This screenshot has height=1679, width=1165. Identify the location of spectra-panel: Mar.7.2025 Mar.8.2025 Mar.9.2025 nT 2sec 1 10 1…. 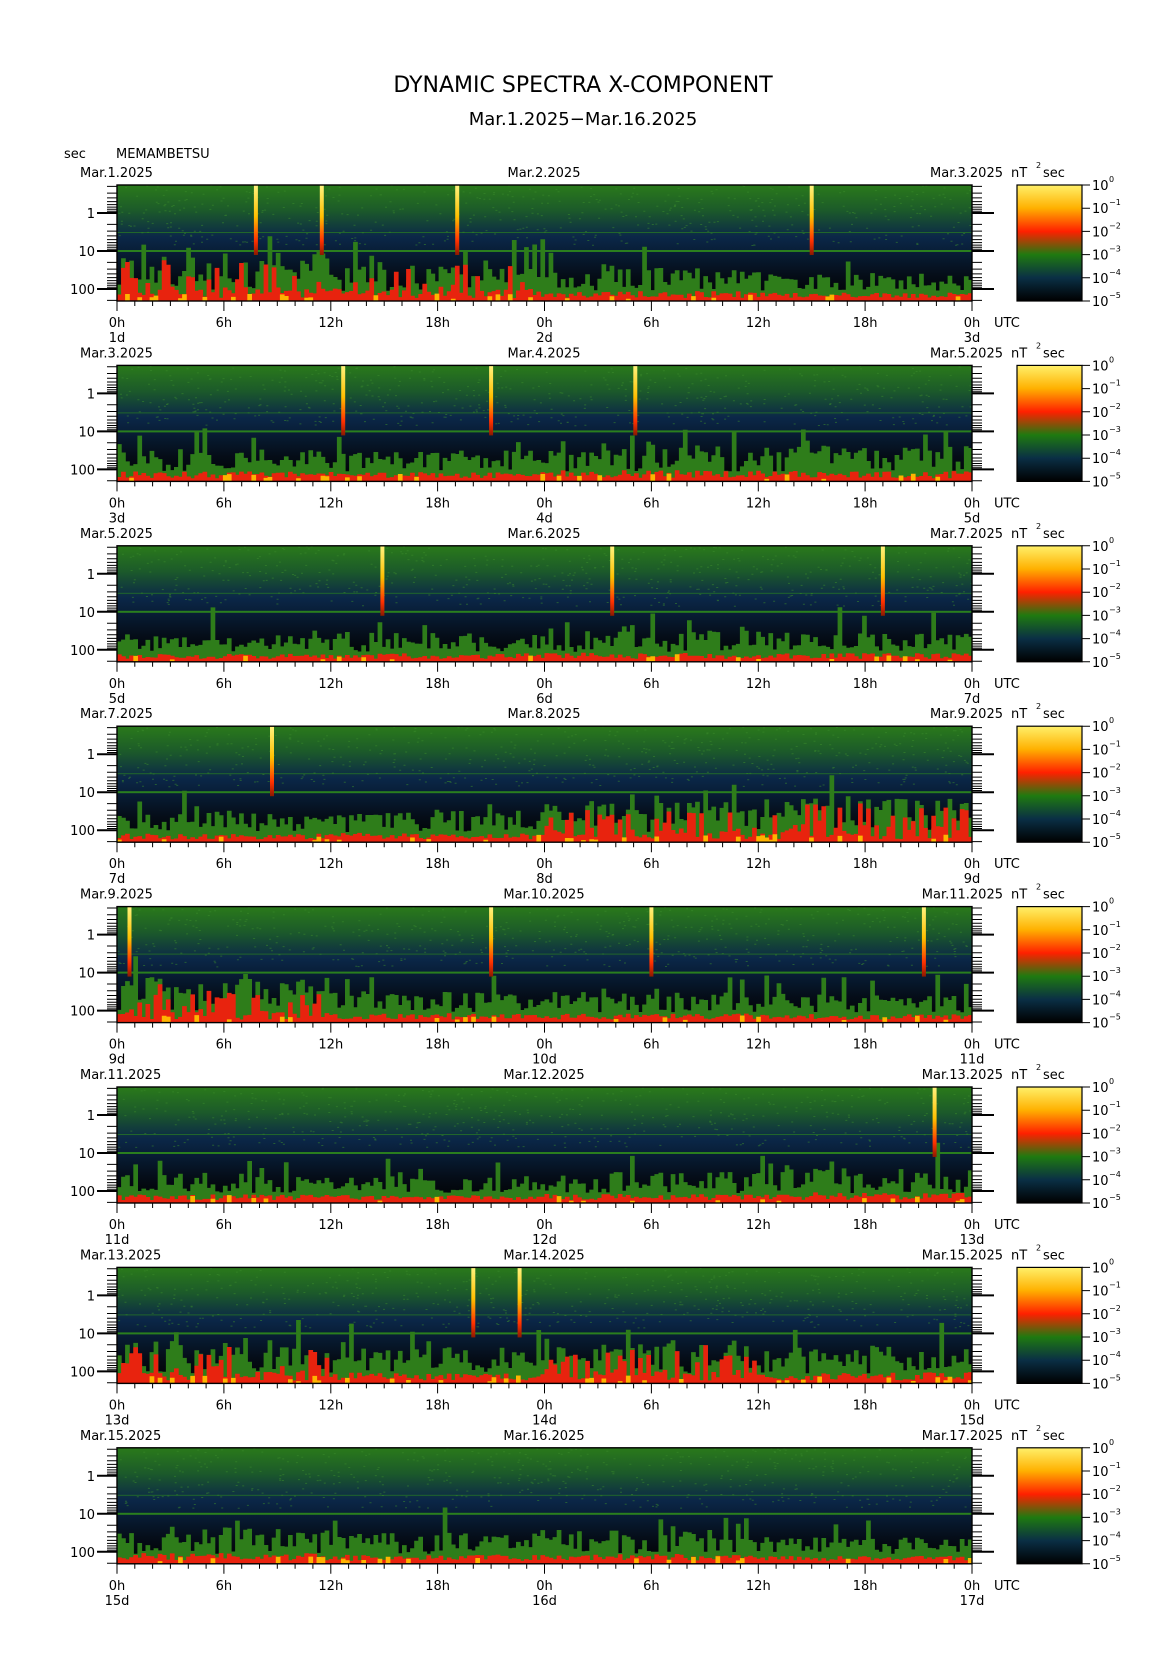
(595, 794).